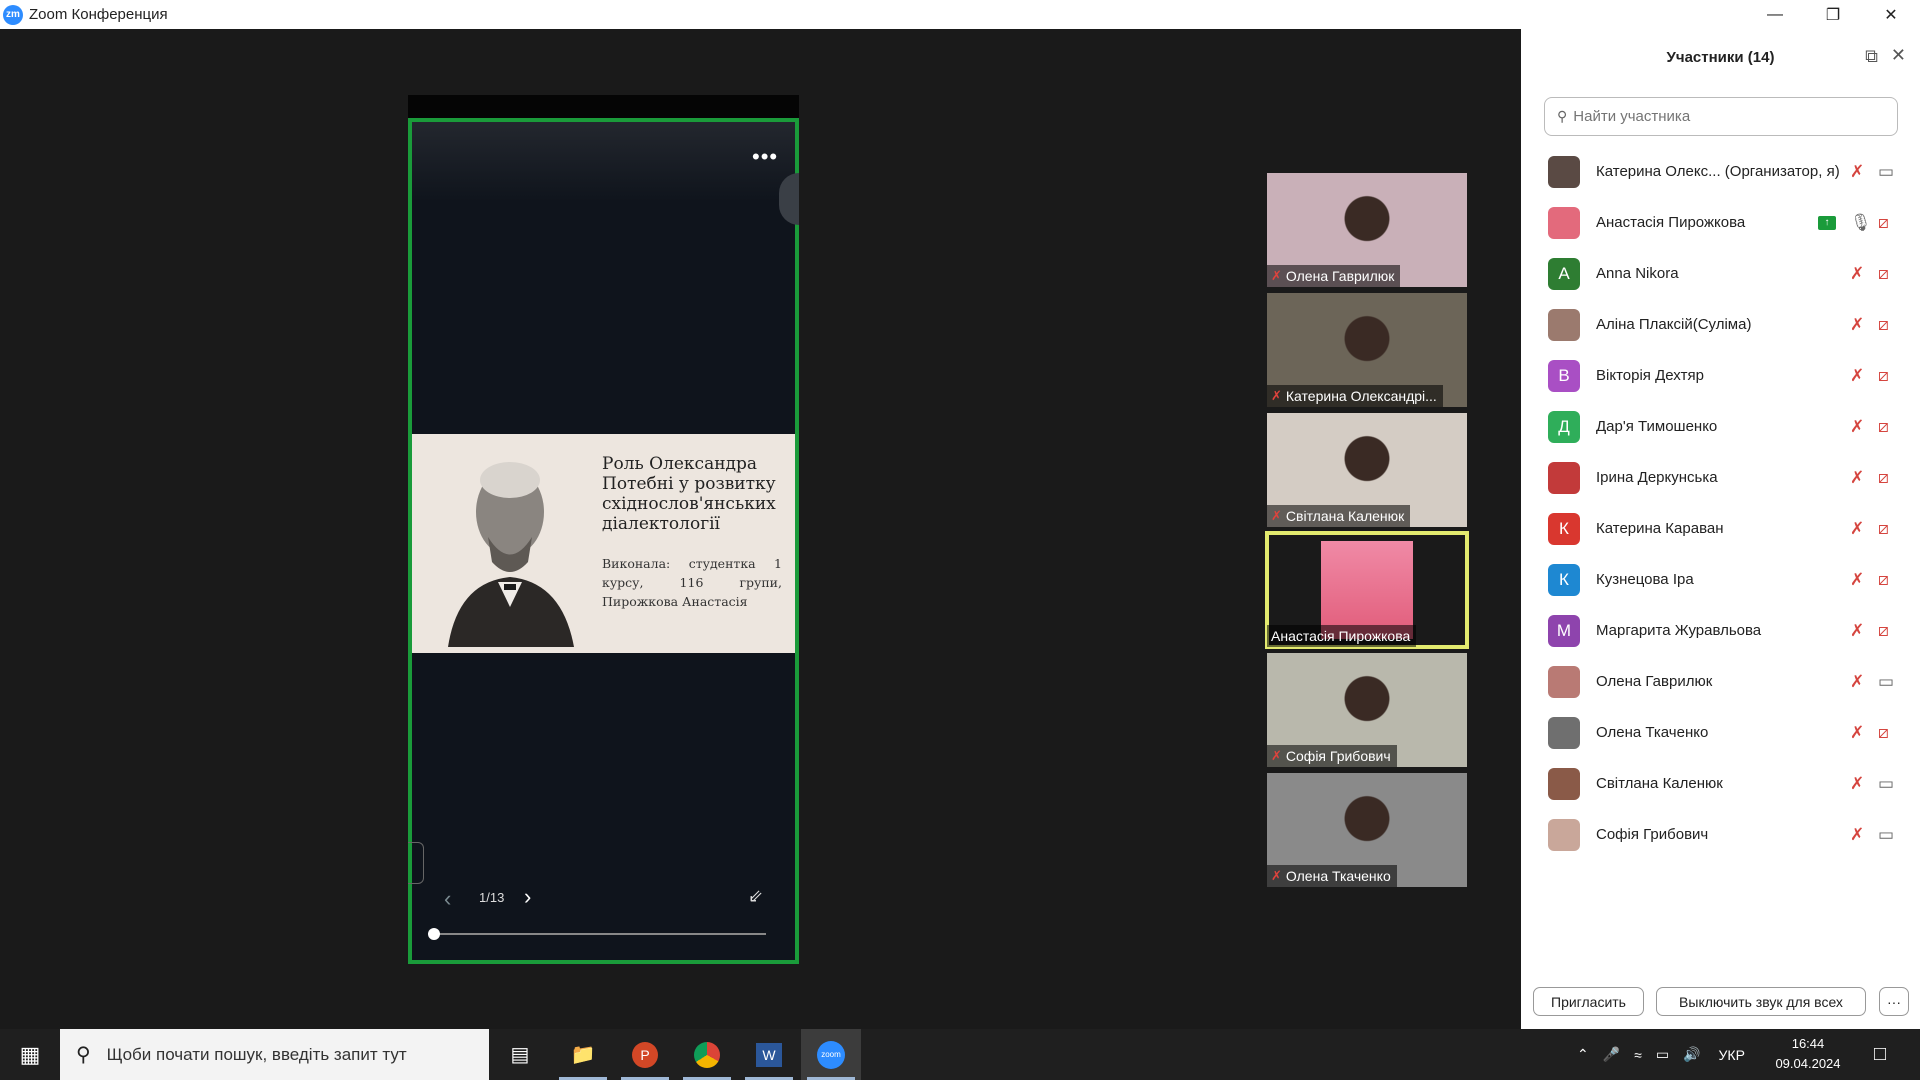 This screenshot has width=1920, height=1080. What do you see at coordinates (447, 899) in the screenshot?
I see `previous-slide-icon: ‹` at bounding box center [447, 899].